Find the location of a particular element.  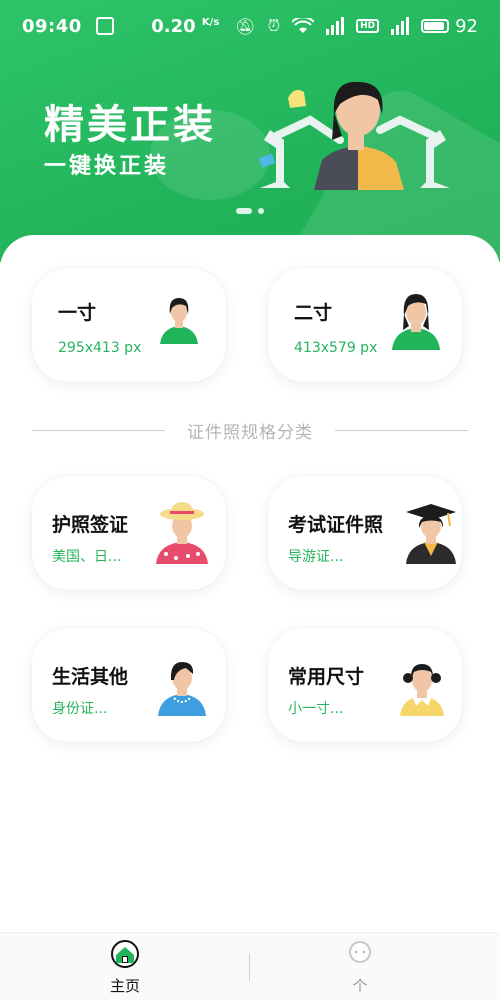

card-title: 生活其他 is located at coordinates (90, 677).